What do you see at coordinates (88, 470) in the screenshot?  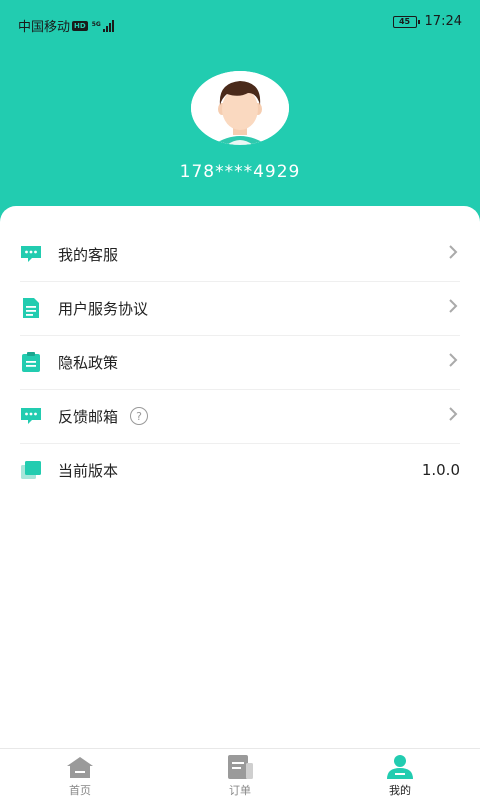 I see `menu-item-label: 当前版本` at bounding box center [88, 470].